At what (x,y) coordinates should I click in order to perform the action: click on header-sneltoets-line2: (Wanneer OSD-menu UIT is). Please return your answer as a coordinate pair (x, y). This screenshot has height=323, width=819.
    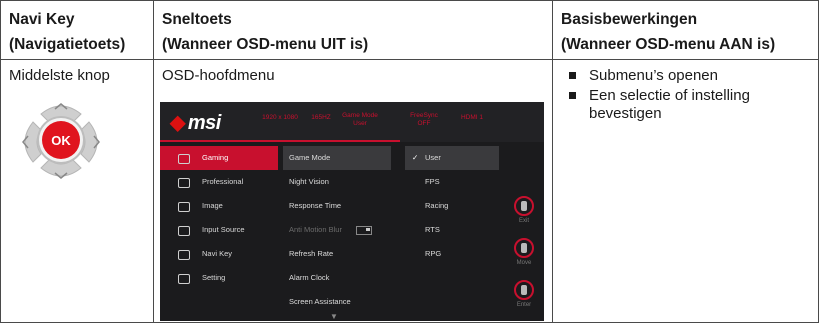
    Looking at the image, I should click on (265, 44).